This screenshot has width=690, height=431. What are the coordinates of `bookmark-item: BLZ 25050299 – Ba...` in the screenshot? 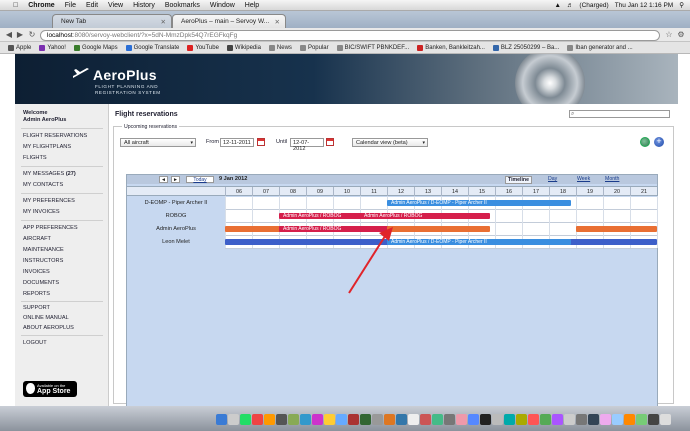 It's located at (525, 47).